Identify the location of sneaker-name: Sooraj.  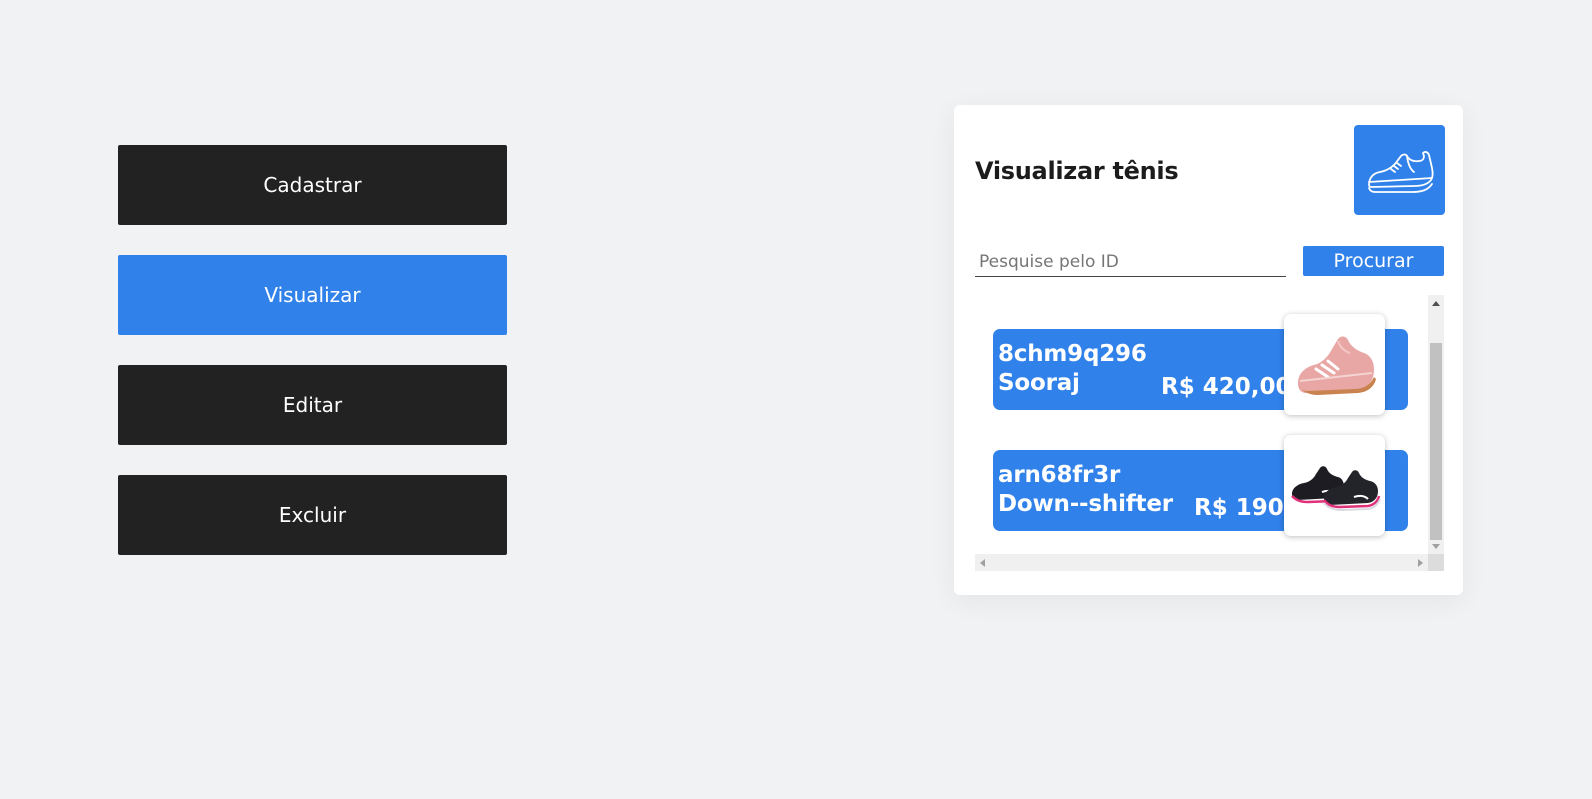
(1039, 383).